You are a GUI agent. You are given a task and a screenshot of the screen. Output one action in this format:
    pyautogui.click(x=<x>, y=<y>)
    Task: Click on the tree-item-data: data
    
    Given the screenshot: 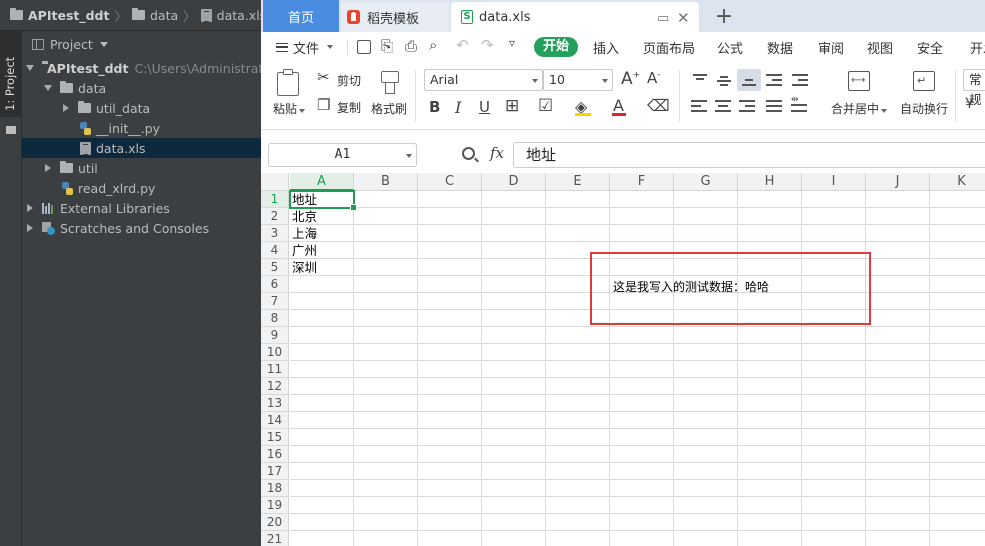 What is the action you would take?
    pyautogui.click(x=141, y=88)
    